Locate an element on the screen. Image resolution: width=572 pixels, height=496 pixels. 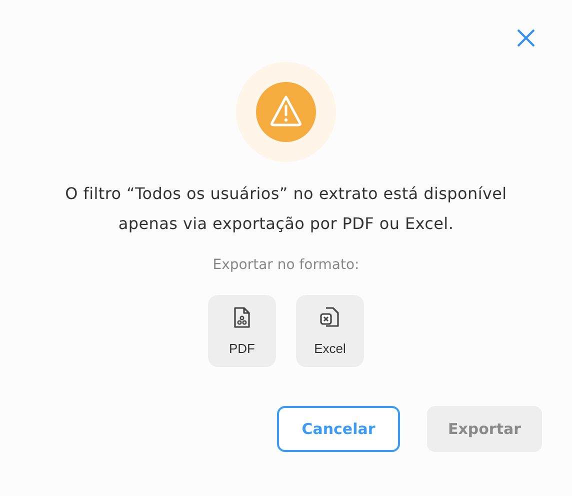
format-option: PDF is located at coordinates (242, 331).